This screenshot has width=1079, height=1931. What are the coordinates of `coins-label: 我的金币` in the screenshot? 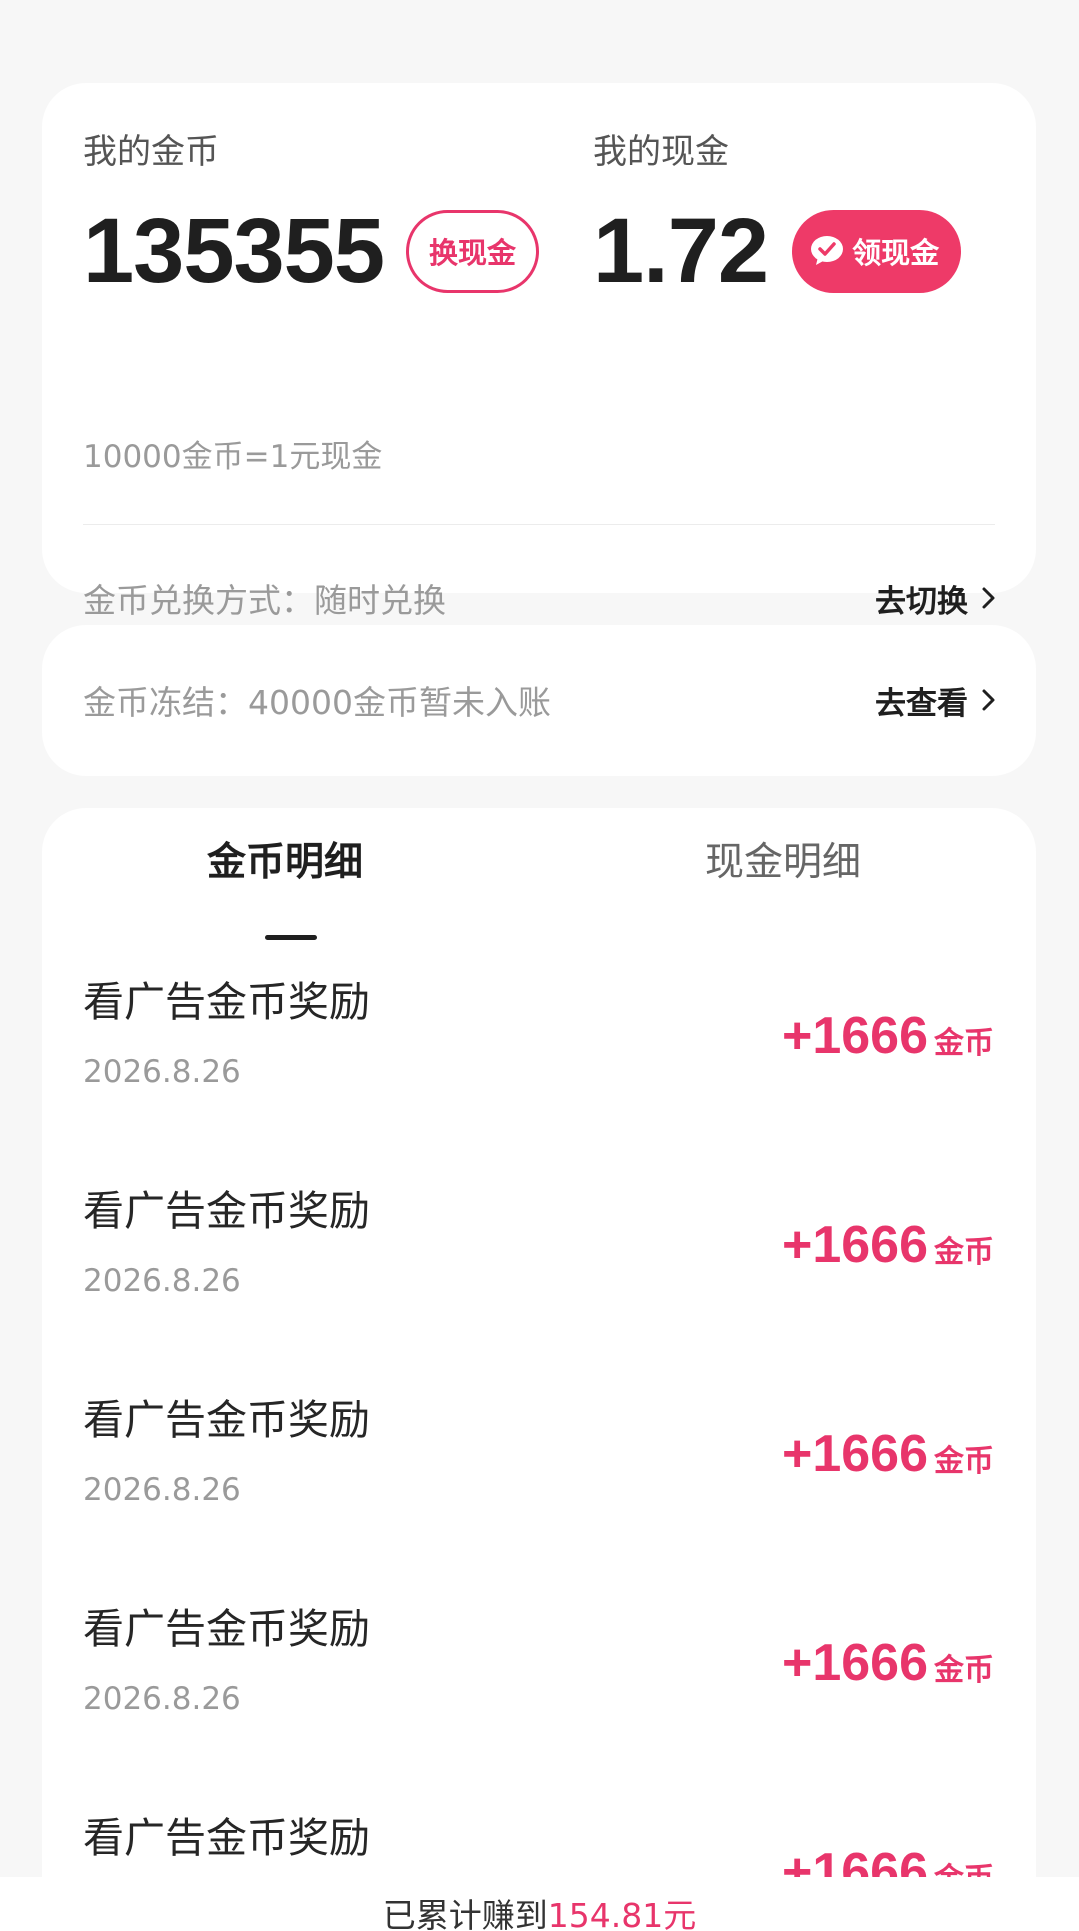 It's located at (151, 152).